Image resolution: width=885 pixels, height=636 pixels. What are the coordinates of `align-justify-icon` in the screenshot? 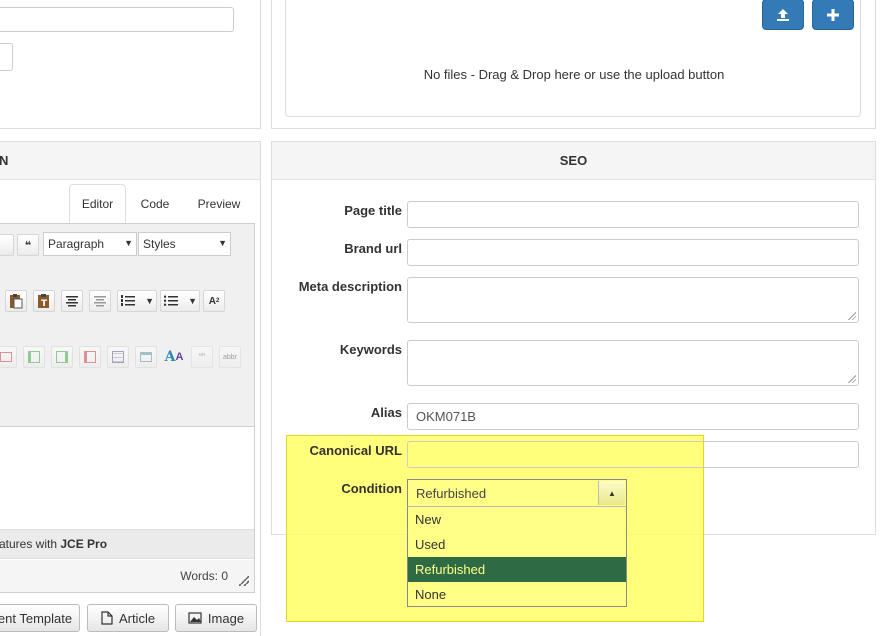 It's located at (100, 301).